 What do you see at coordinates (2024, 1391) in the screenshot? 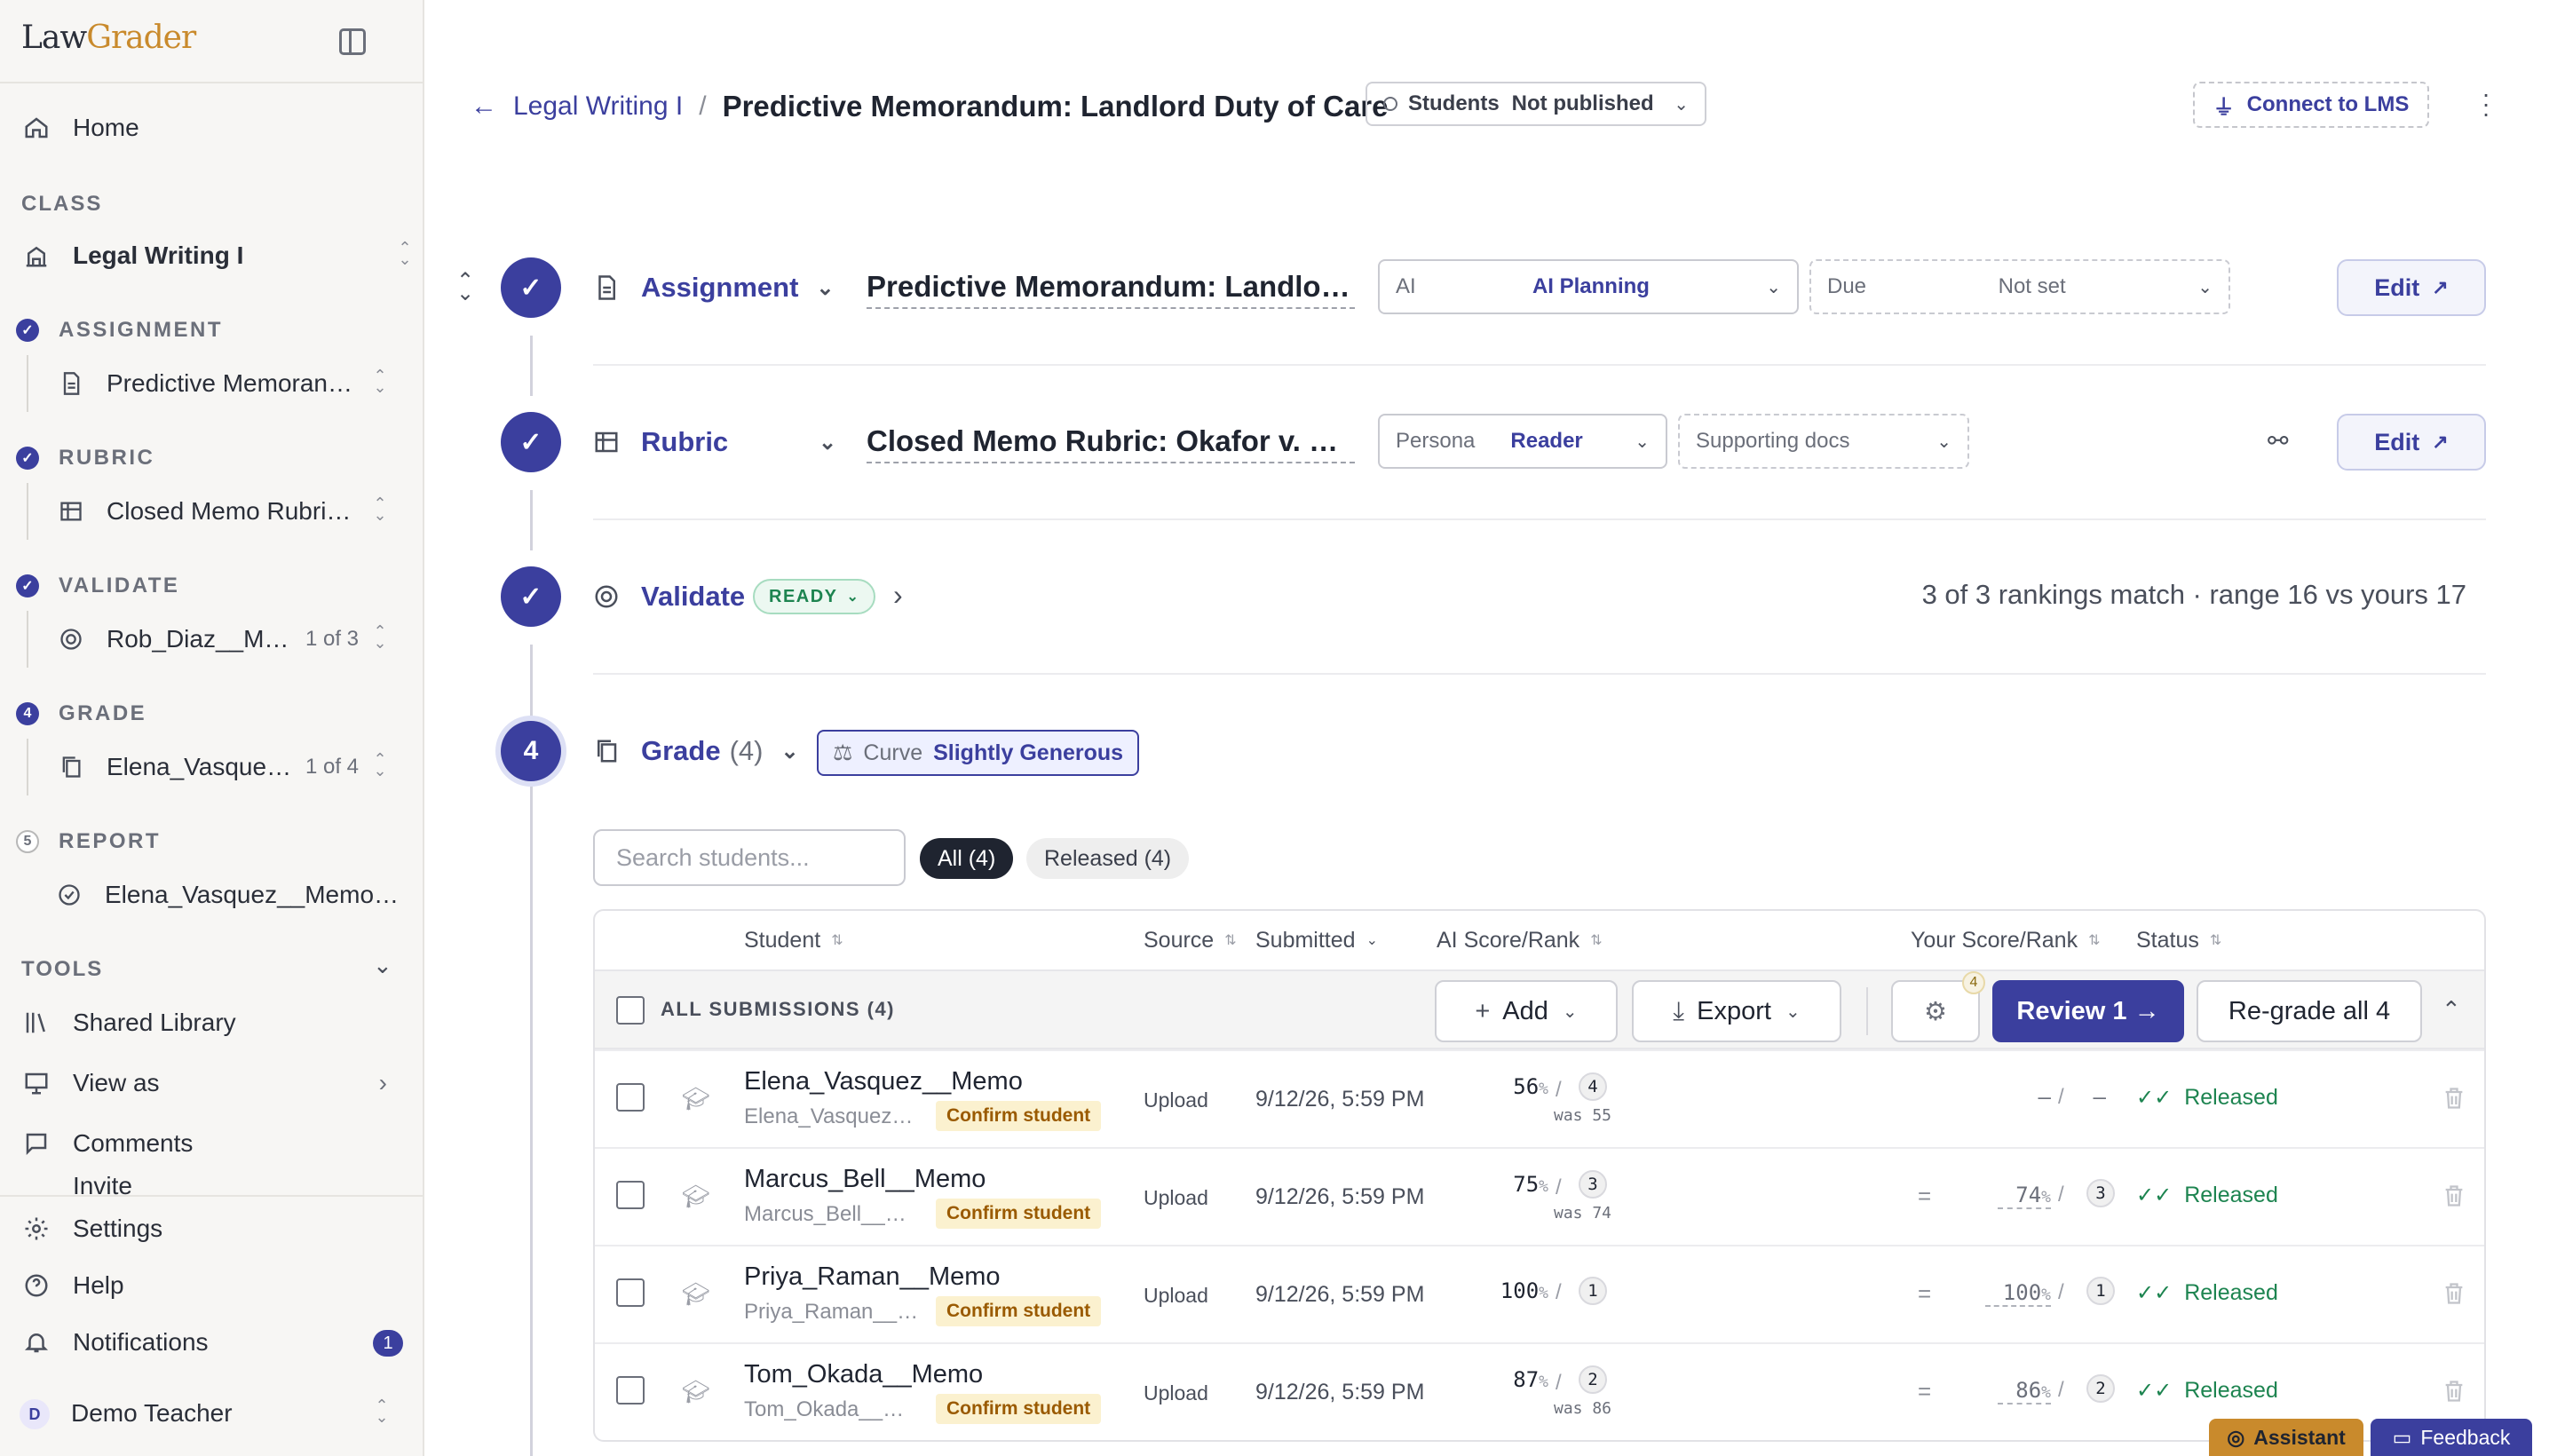
I see `your-score: 86%` at bounding box center [2024, 1391].